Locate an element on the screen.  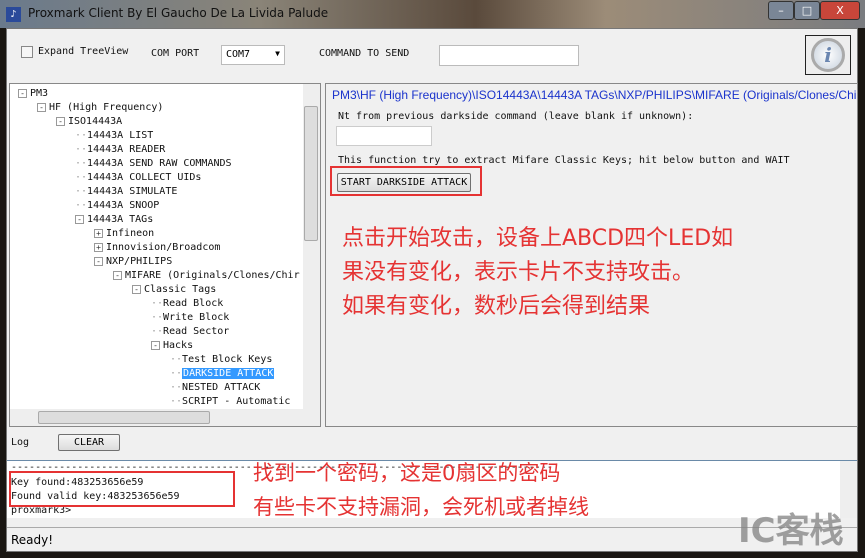
tree-item-label: NXP/PHILIPS is located at coordinates (139, 261).